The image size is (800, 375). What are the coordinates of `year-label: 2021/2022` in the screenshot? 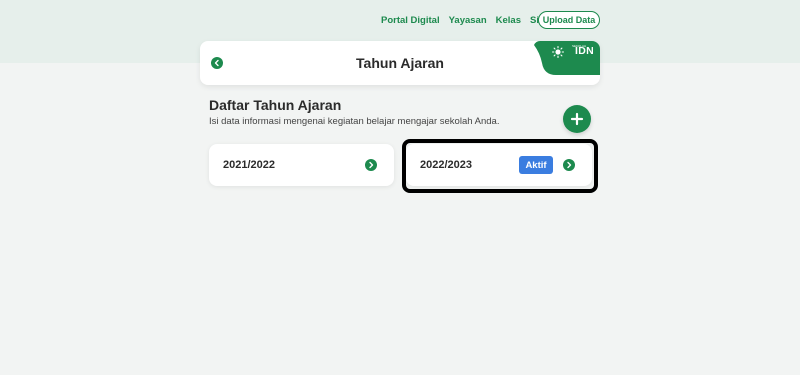 It's located at (249, 165).